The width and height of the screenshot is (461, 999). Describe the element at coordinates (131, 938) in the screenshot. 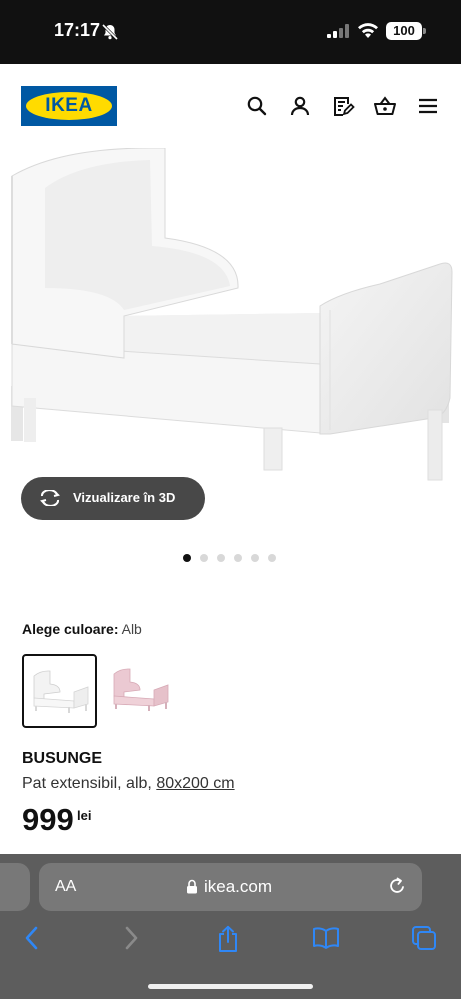

I see `forward-icon` at that location.